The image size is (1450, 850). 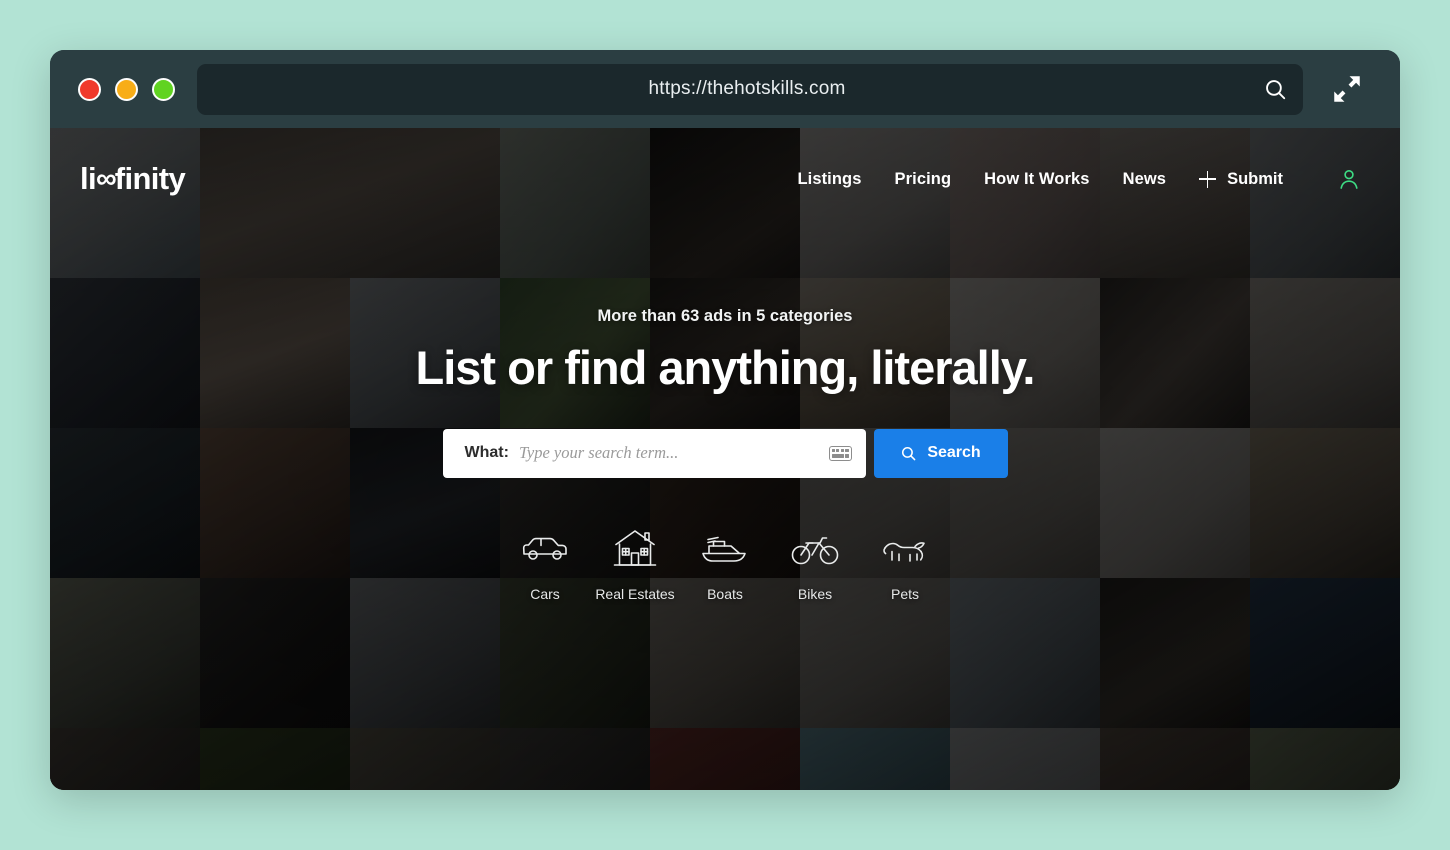 What do you see at coordinates (1208, 179) in the screenshot?
I see `plus-icon` at bounding box center [1208, 179].